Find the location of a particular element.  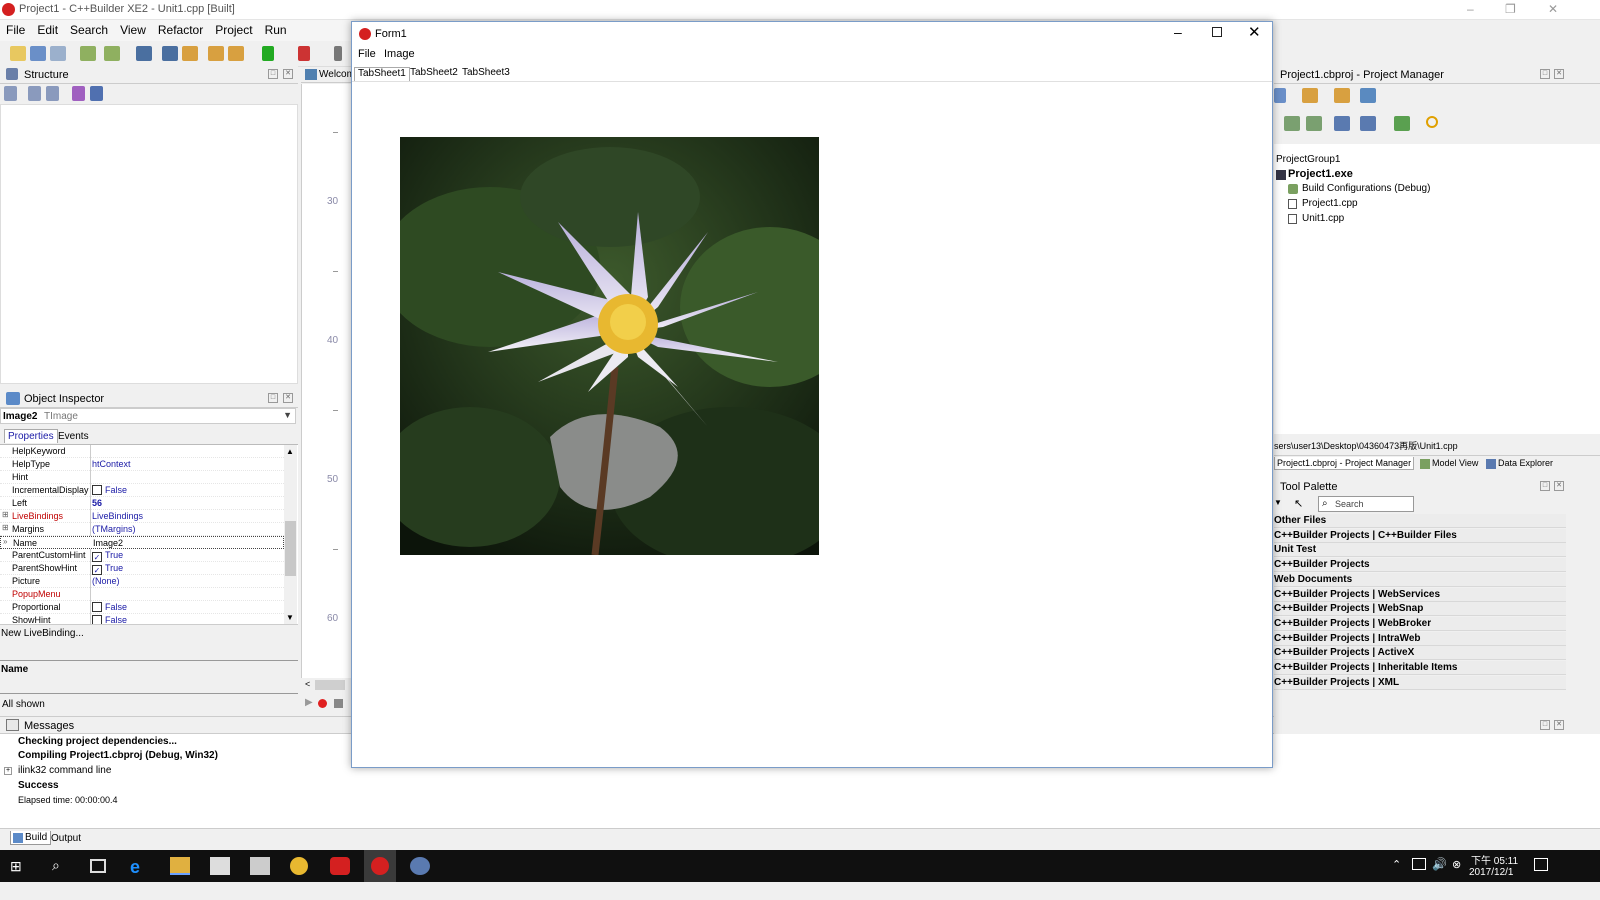

scroll-up-icon: ▲ is located at coordinates (290, 451).